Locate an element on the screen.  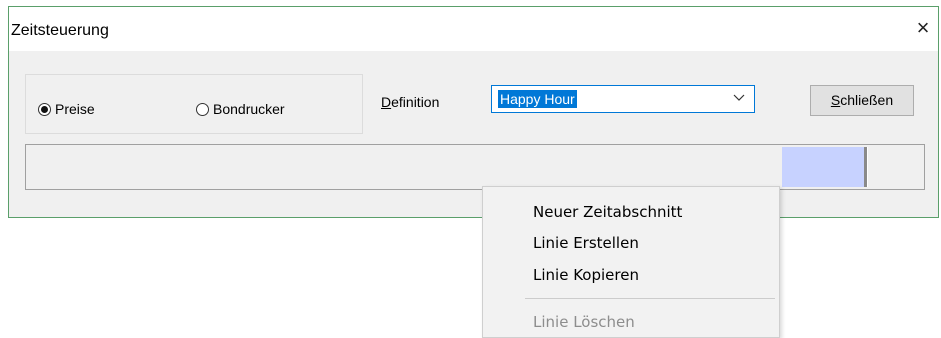
definition-label: Definition is located at coordinates (410, 102).